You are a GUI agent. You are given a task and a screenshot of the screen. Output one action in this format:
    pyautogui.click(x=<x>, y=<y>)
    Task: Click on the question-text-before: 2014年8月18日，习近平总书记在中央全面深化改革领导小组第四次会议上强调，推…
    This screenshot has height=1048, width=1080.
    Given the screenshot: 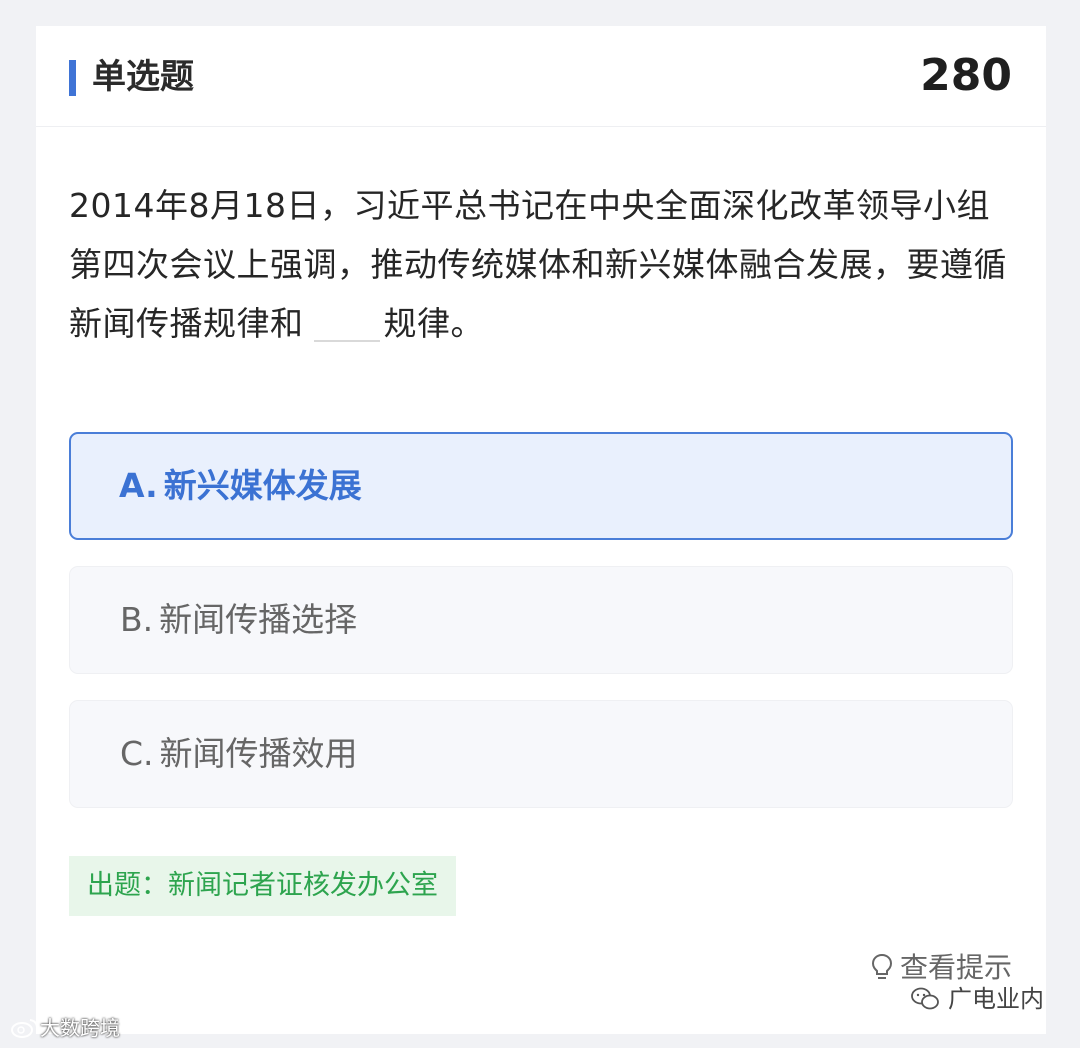 What is the action you would take?
    pyautogui.click(x=538, y=264)
    